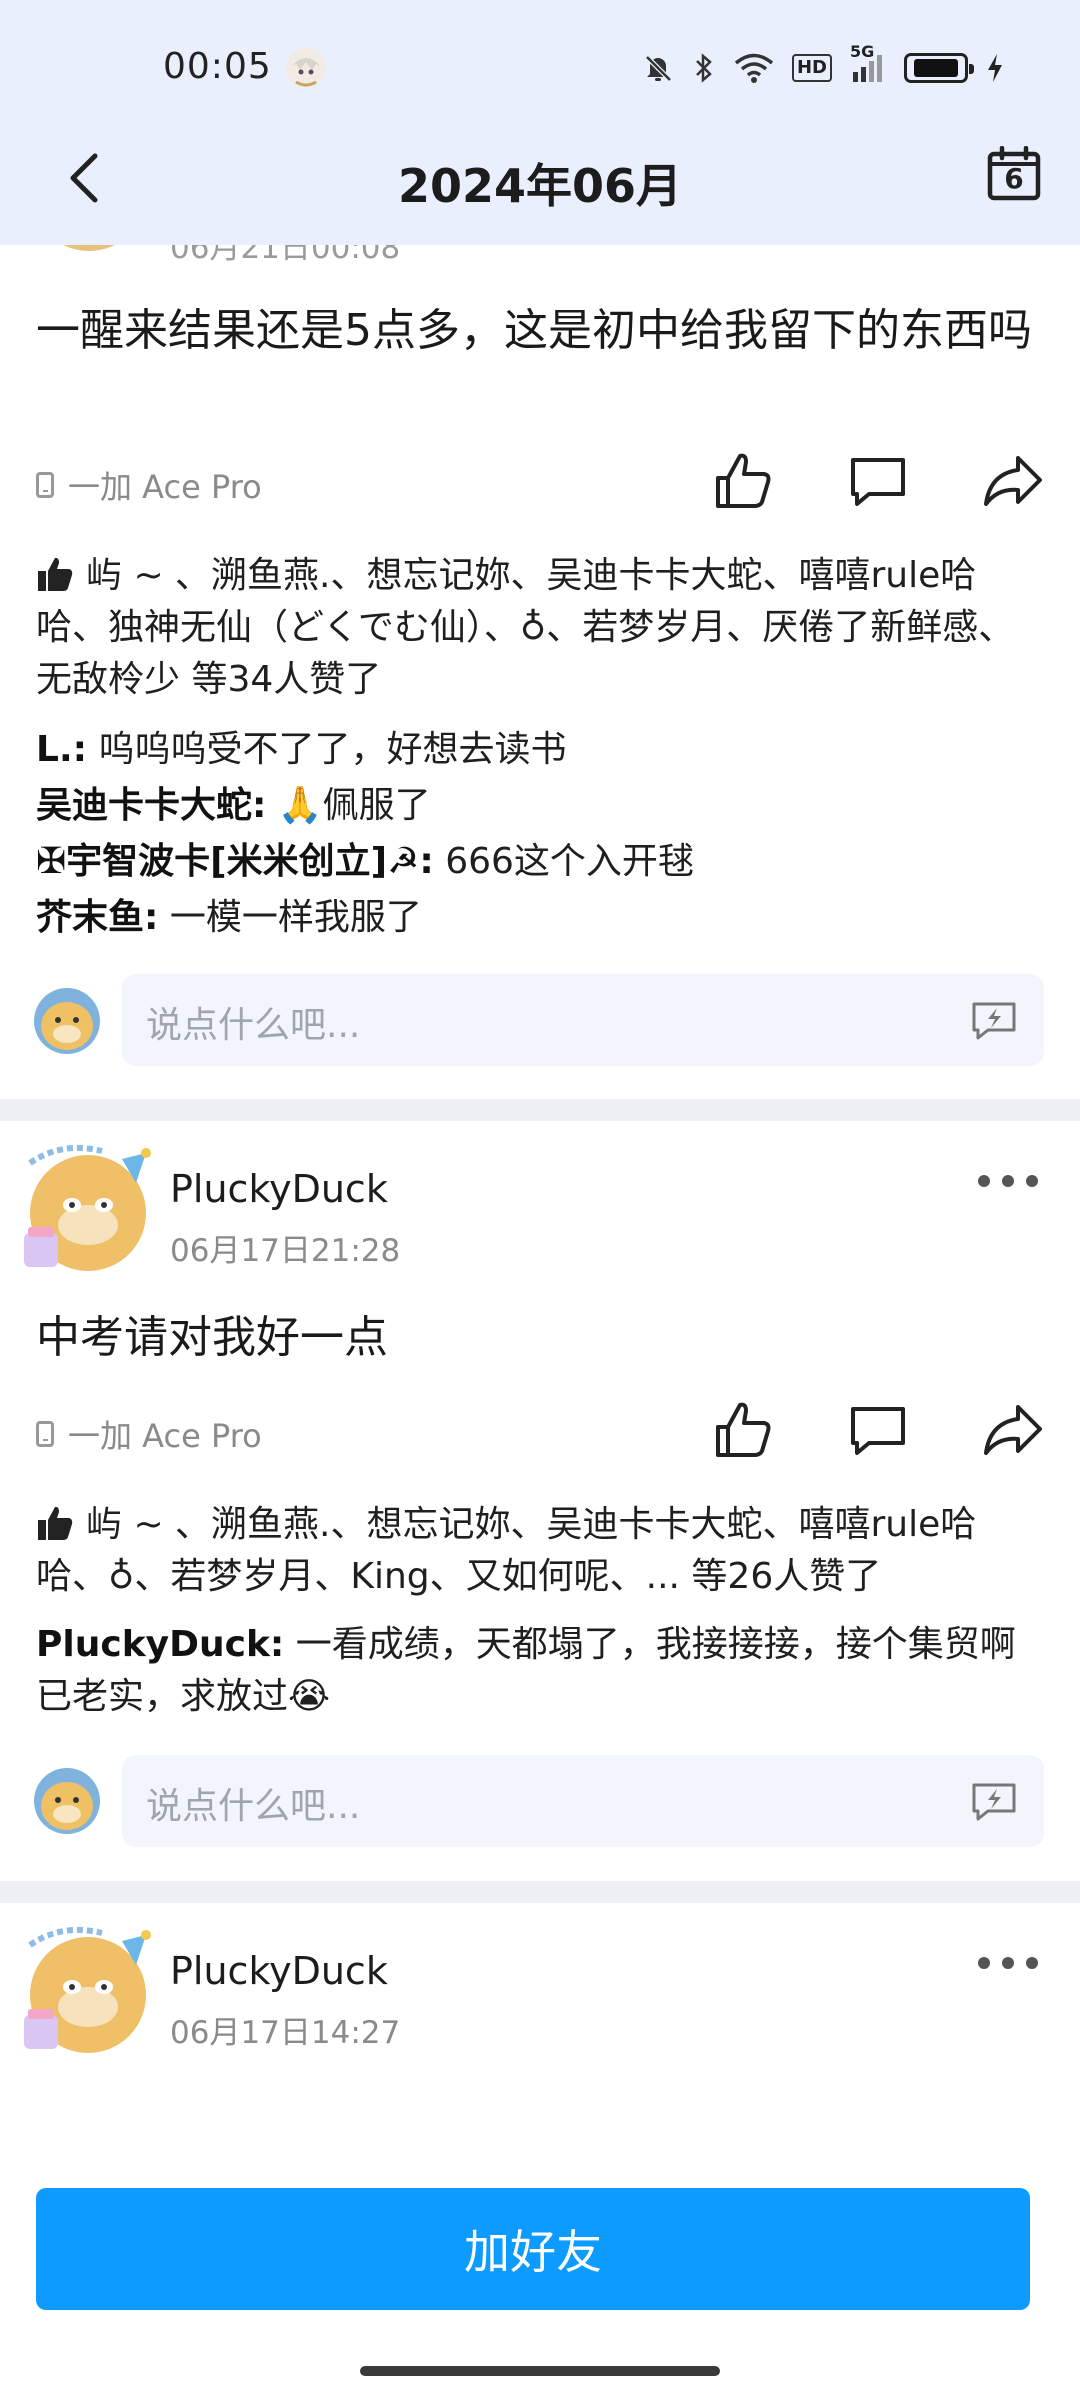 This screenshot has height=2400, width=1080. Describe the element at coordinates (217, 66) in the screenshot. I see `status-time: 00:05` at that location.